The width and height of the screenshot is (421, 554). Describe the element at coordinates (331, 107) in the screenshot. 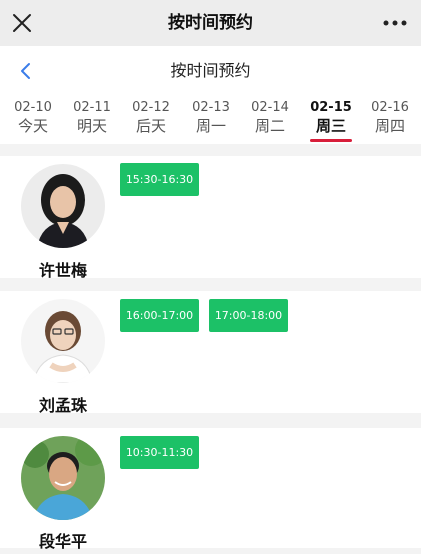

I see `date-tab-date: 02-15` at that location.